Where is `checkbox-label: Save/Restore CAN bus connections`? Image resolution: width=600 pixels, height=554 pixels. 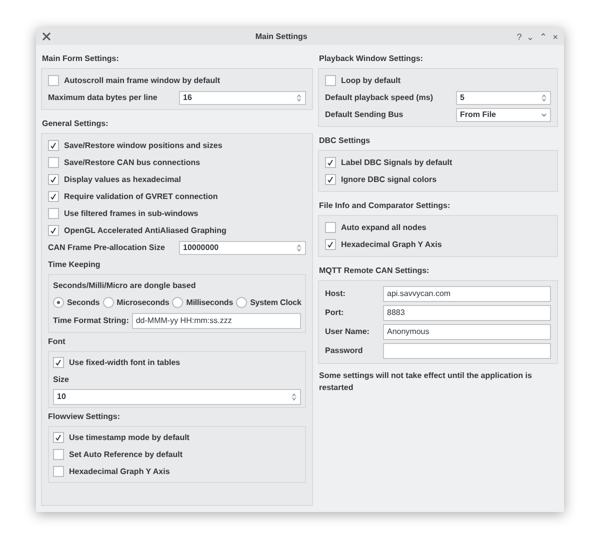 checkbox-label: Save/Restore CAN bus connections is located at coordinates (132, 162).